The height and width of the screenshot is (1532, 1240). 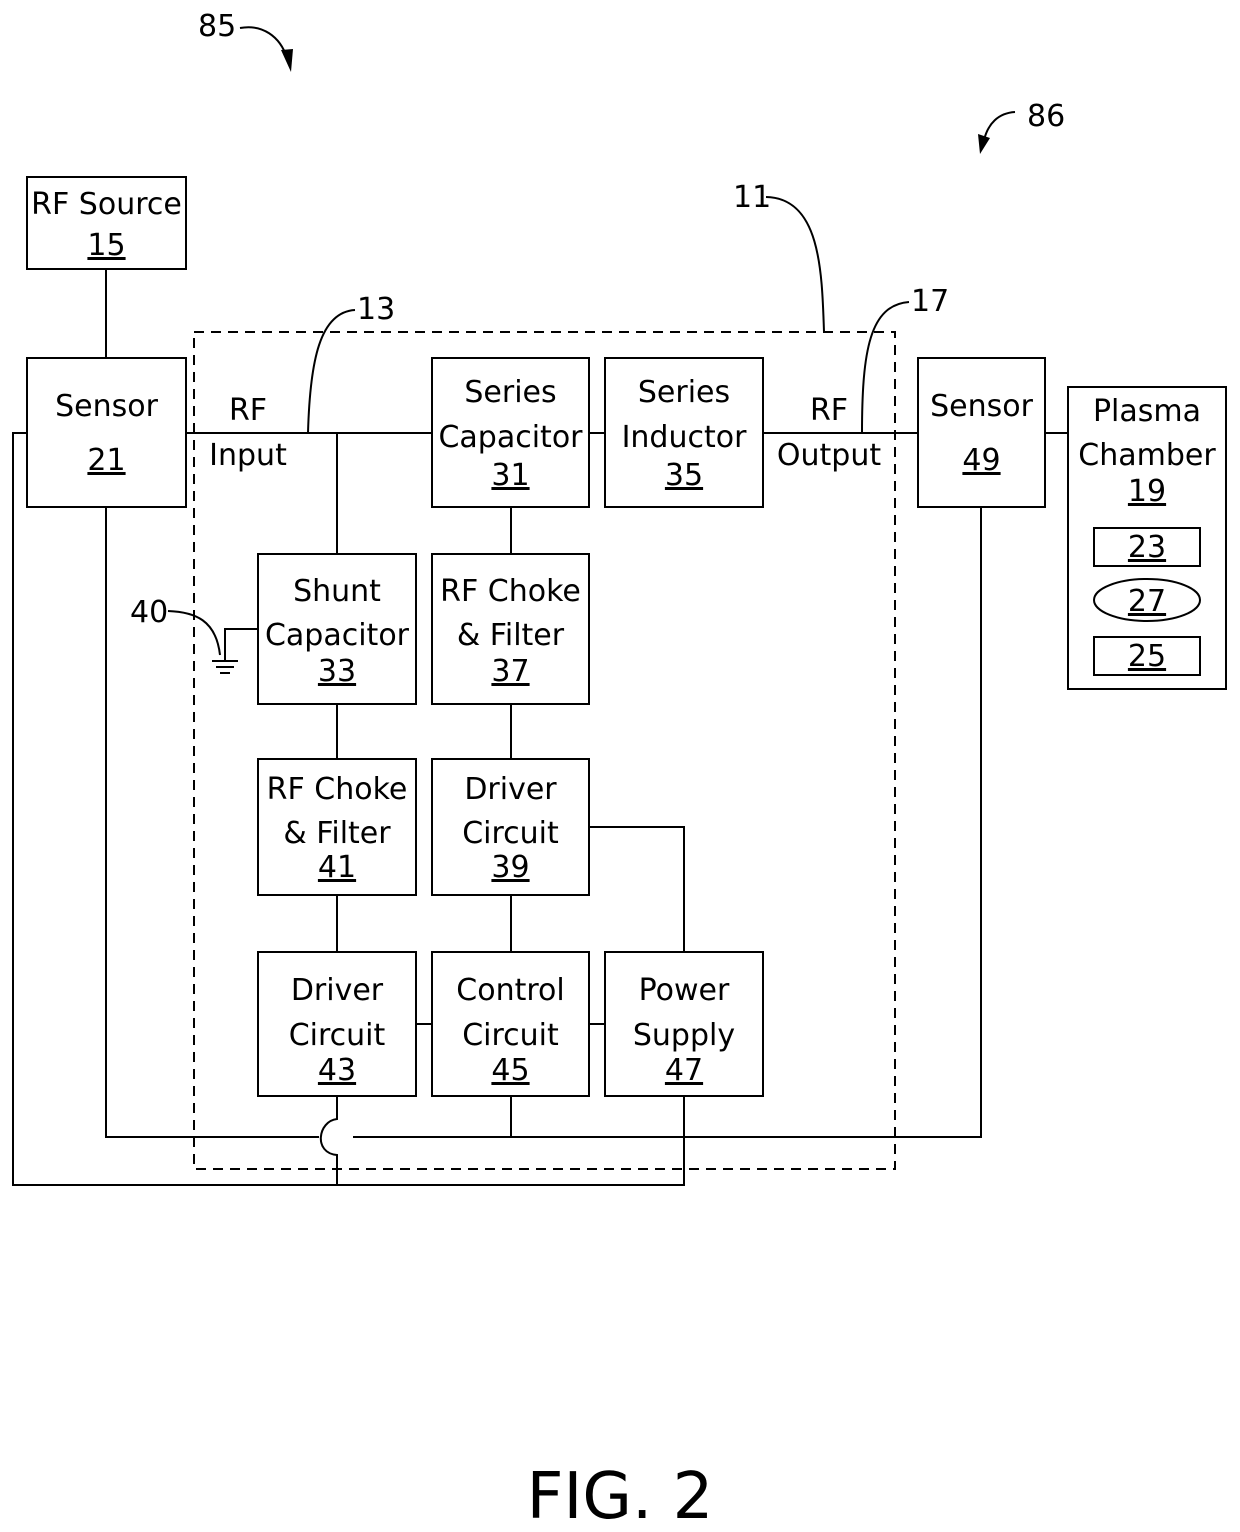 What do you see at coordinates (337, 990) in the screenshot?
I see `block-driver-43-label: Driver` at bounding box center [337, 990].